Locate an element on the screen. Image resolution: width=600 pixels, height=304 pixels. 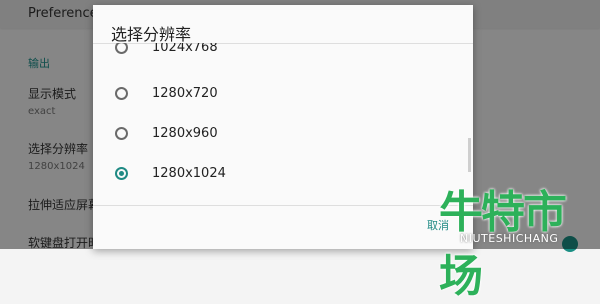
option-label: 1024x768 is located at coordinates (185, 49).